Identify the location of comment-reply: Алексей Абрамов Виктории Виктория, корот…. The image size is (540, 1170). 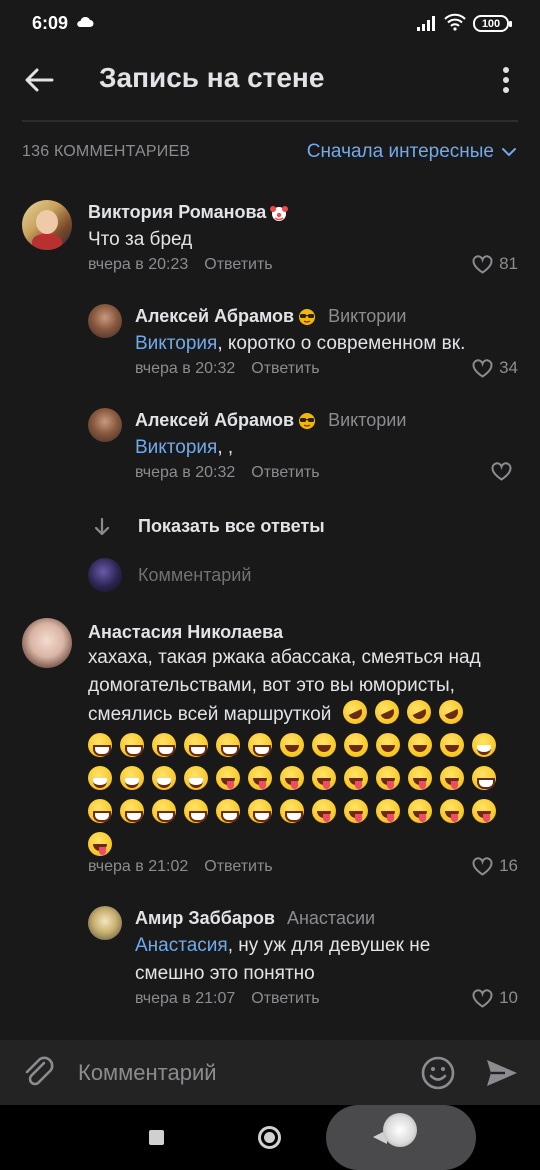
(270, 347).